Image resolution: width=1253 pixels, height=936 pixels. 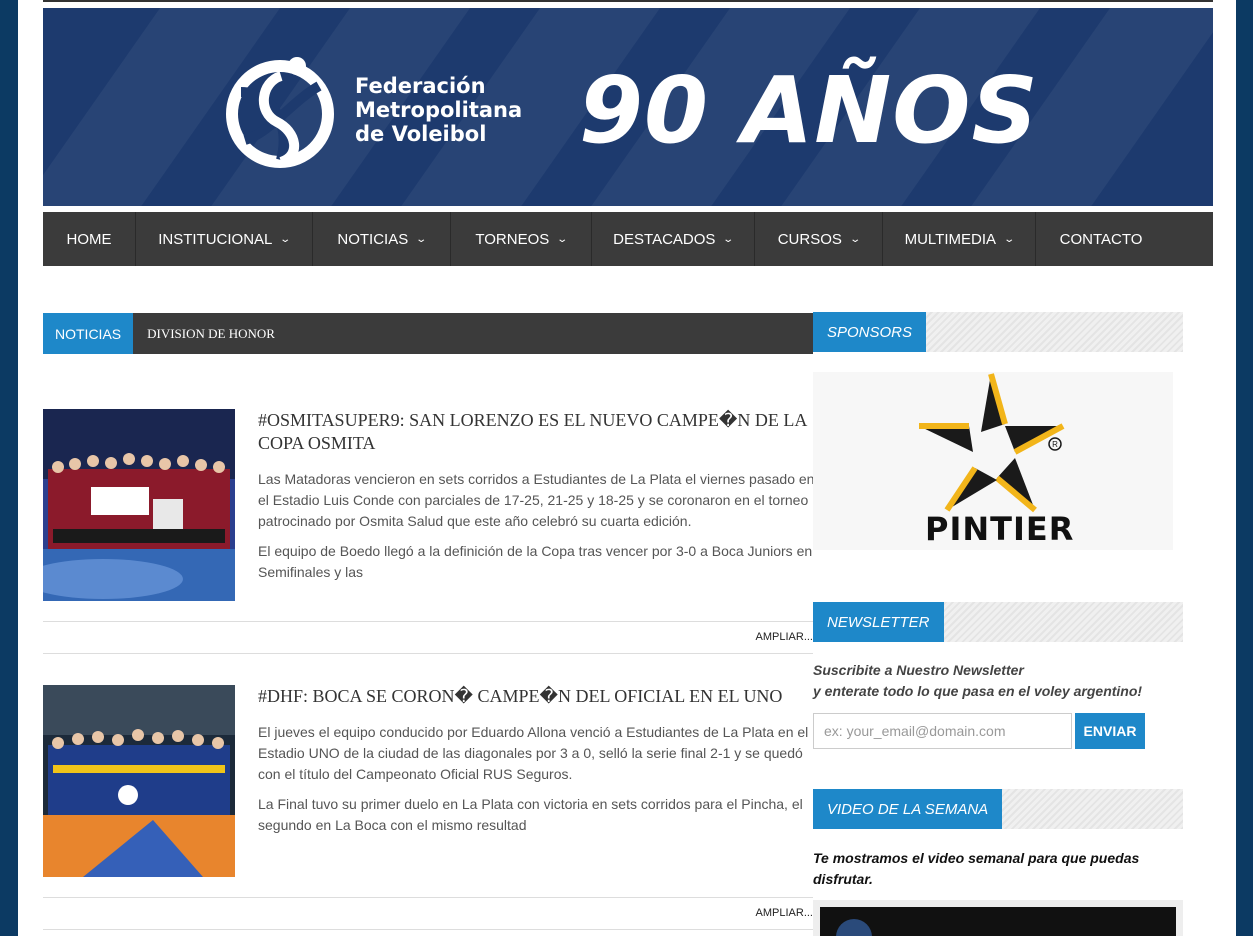 What do you see at coordinates (998, 918) in the screenshot?
I see `video-player` at bounding box center [998, 918].